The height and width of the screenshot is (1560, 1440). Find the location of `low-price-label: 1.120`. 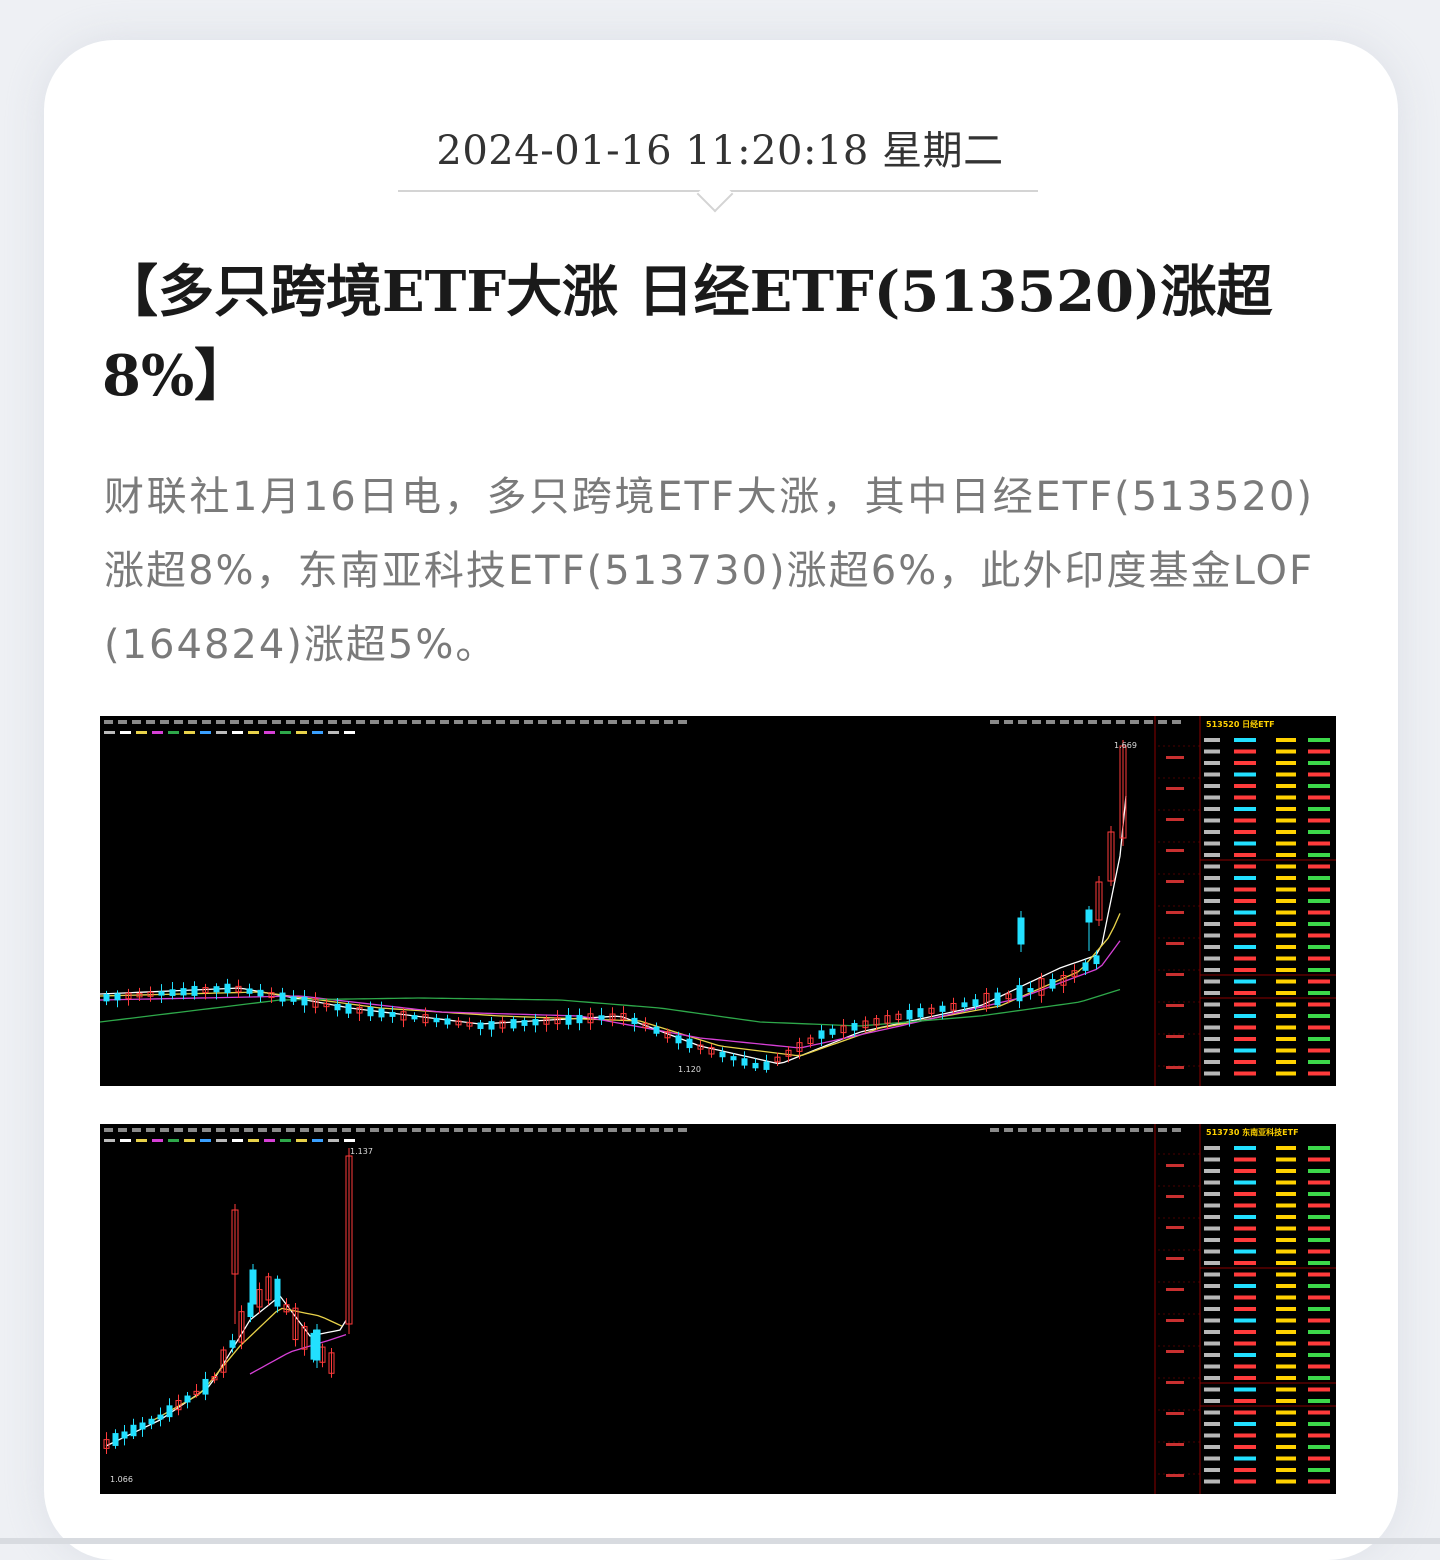

low-price-label: 1.120 is located at coordinates (689, 1069).